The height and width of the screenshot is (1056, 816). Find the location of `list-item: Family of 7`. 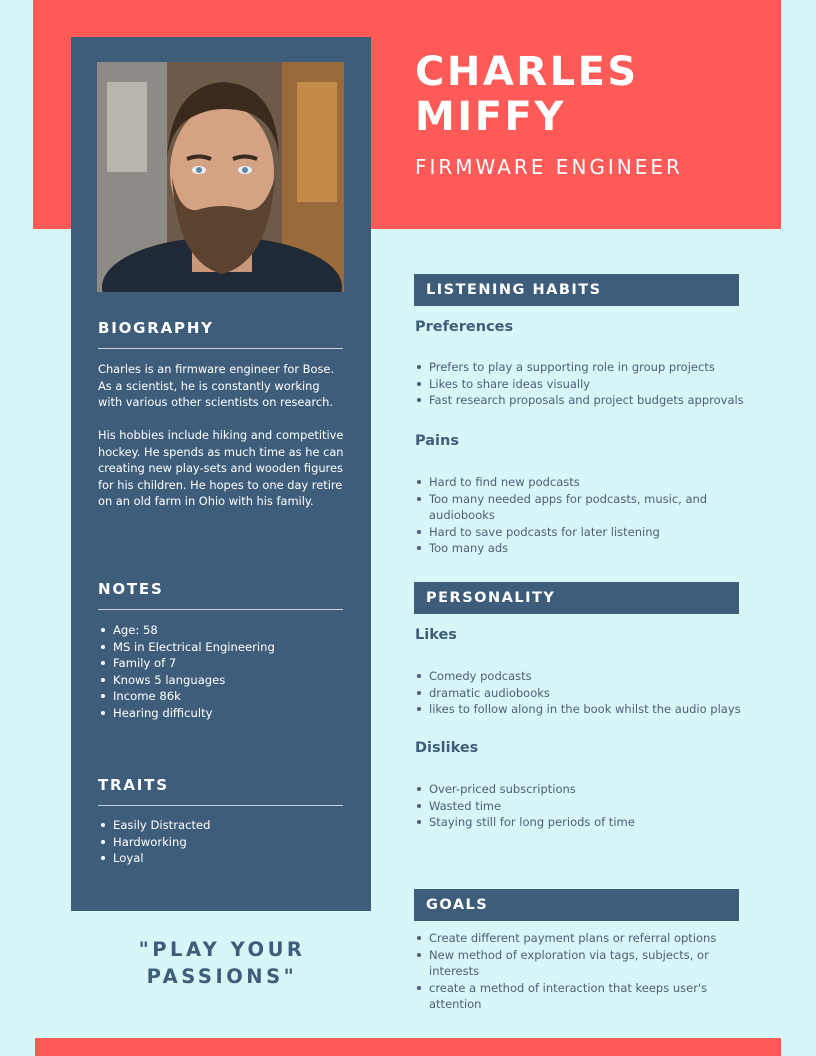

list-item: Family of 7 is located at coordinates (223, 663).